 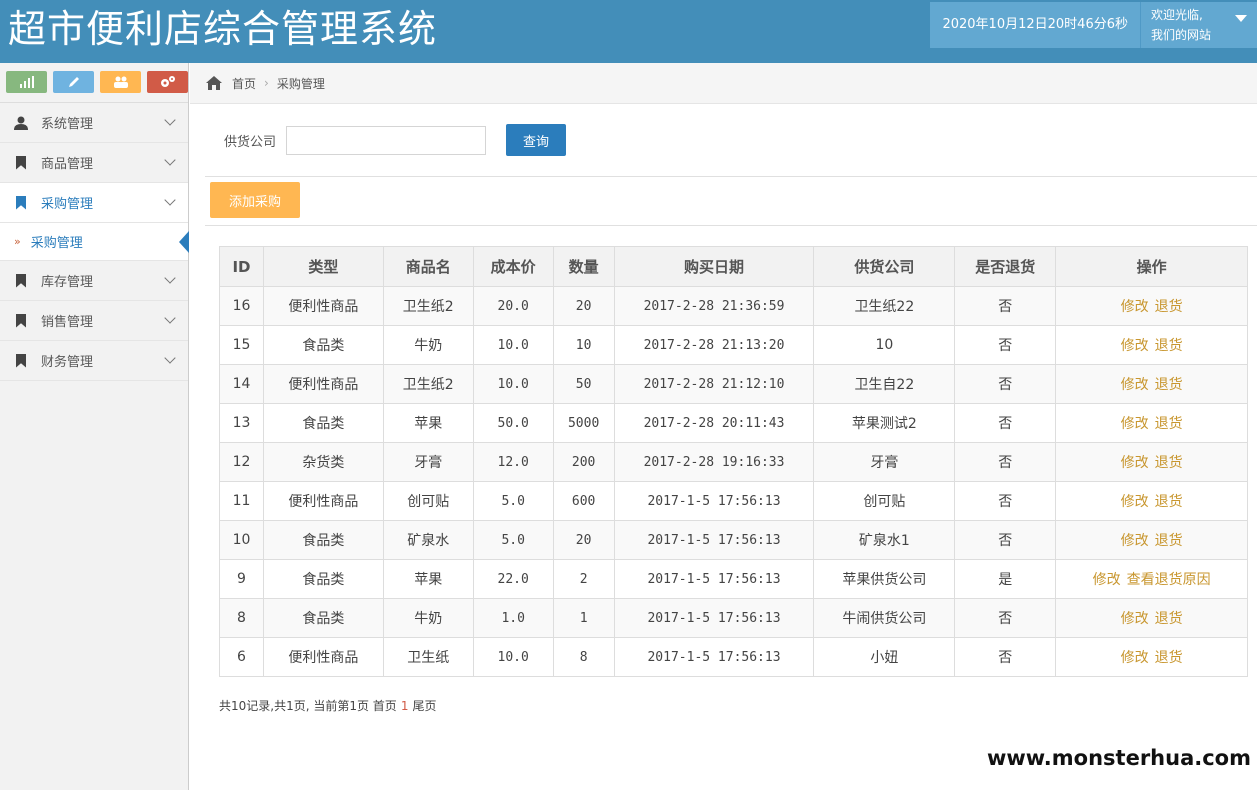 What do you see at coordinates (386, 140) in the screenshot?
I see `supplier-search-input` at bounding box center [386, 140].